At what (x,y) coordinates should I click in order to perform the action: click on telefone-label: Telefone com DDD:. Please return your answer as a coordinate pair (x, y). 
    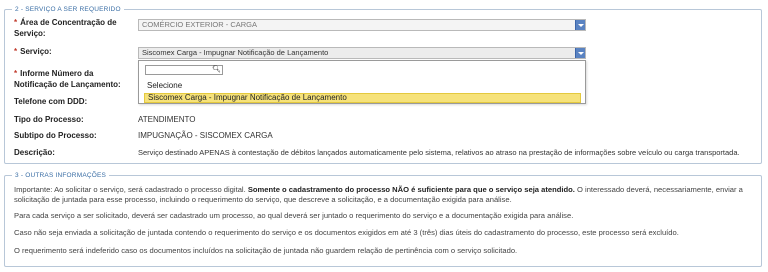
    Looking at the image, I should click on (51, 101).